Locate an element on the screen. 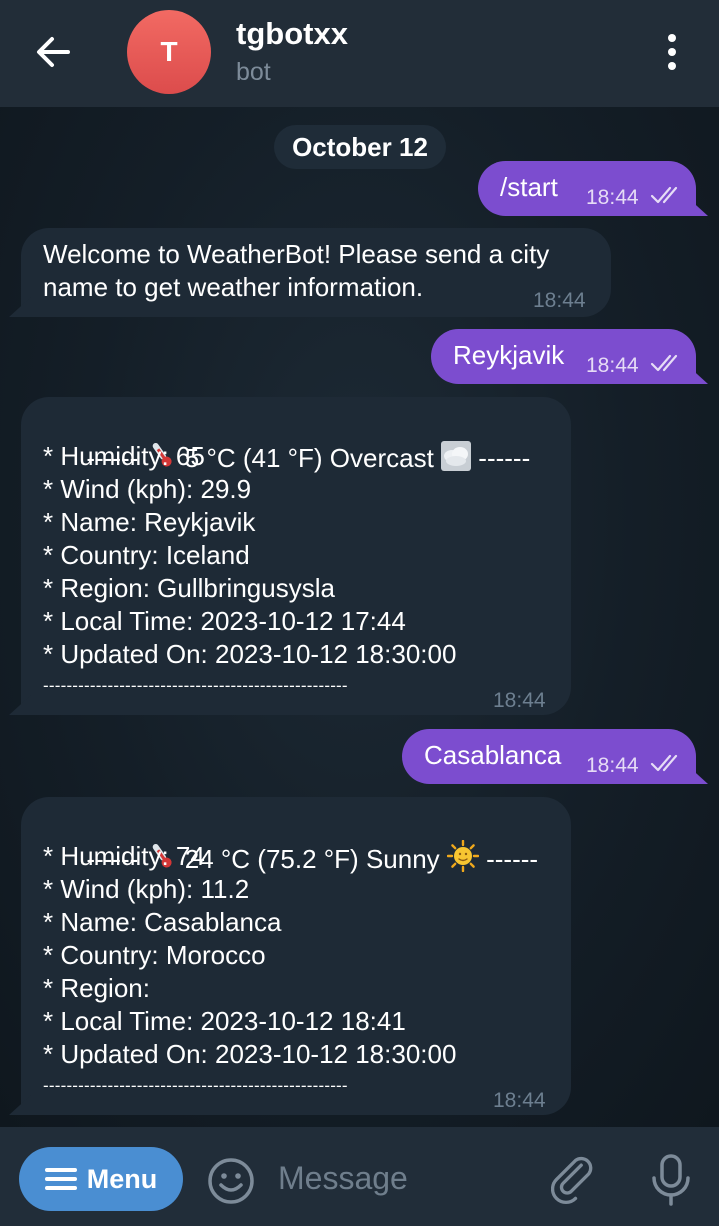  message-composer: Menu is located at coordinates (359, 1176).